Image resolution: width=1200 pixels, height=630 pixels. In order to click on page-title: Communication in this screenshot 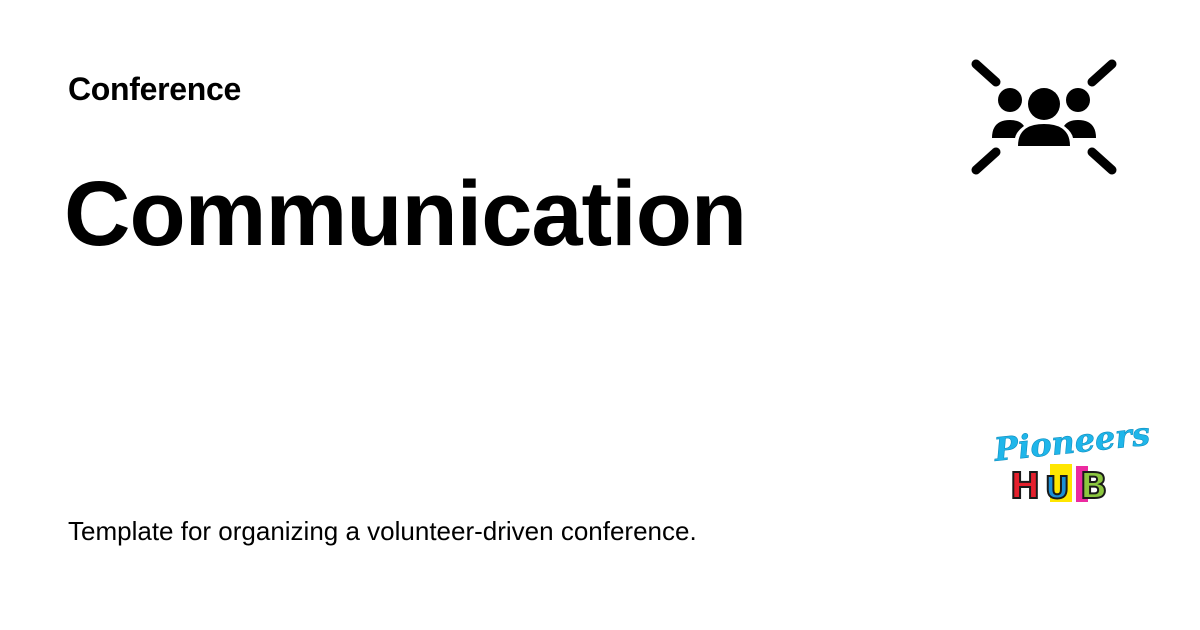, I will do `click(405, 214)`.